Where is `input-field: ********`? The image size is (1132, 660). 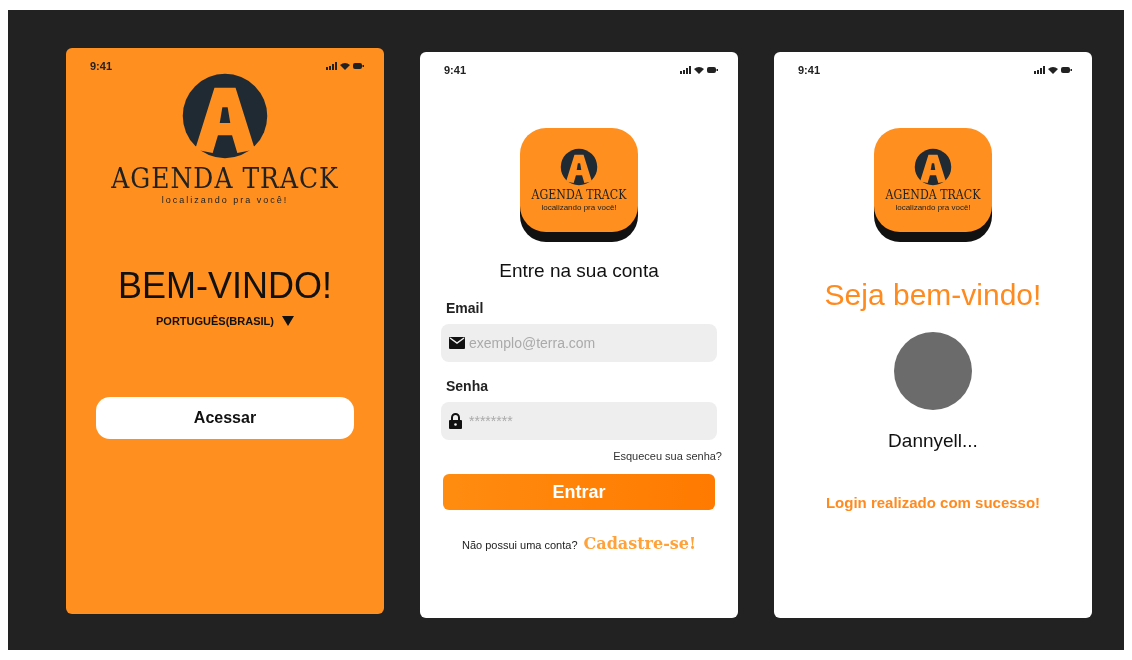 input-field: ******** is located at coordinates (579, 421).